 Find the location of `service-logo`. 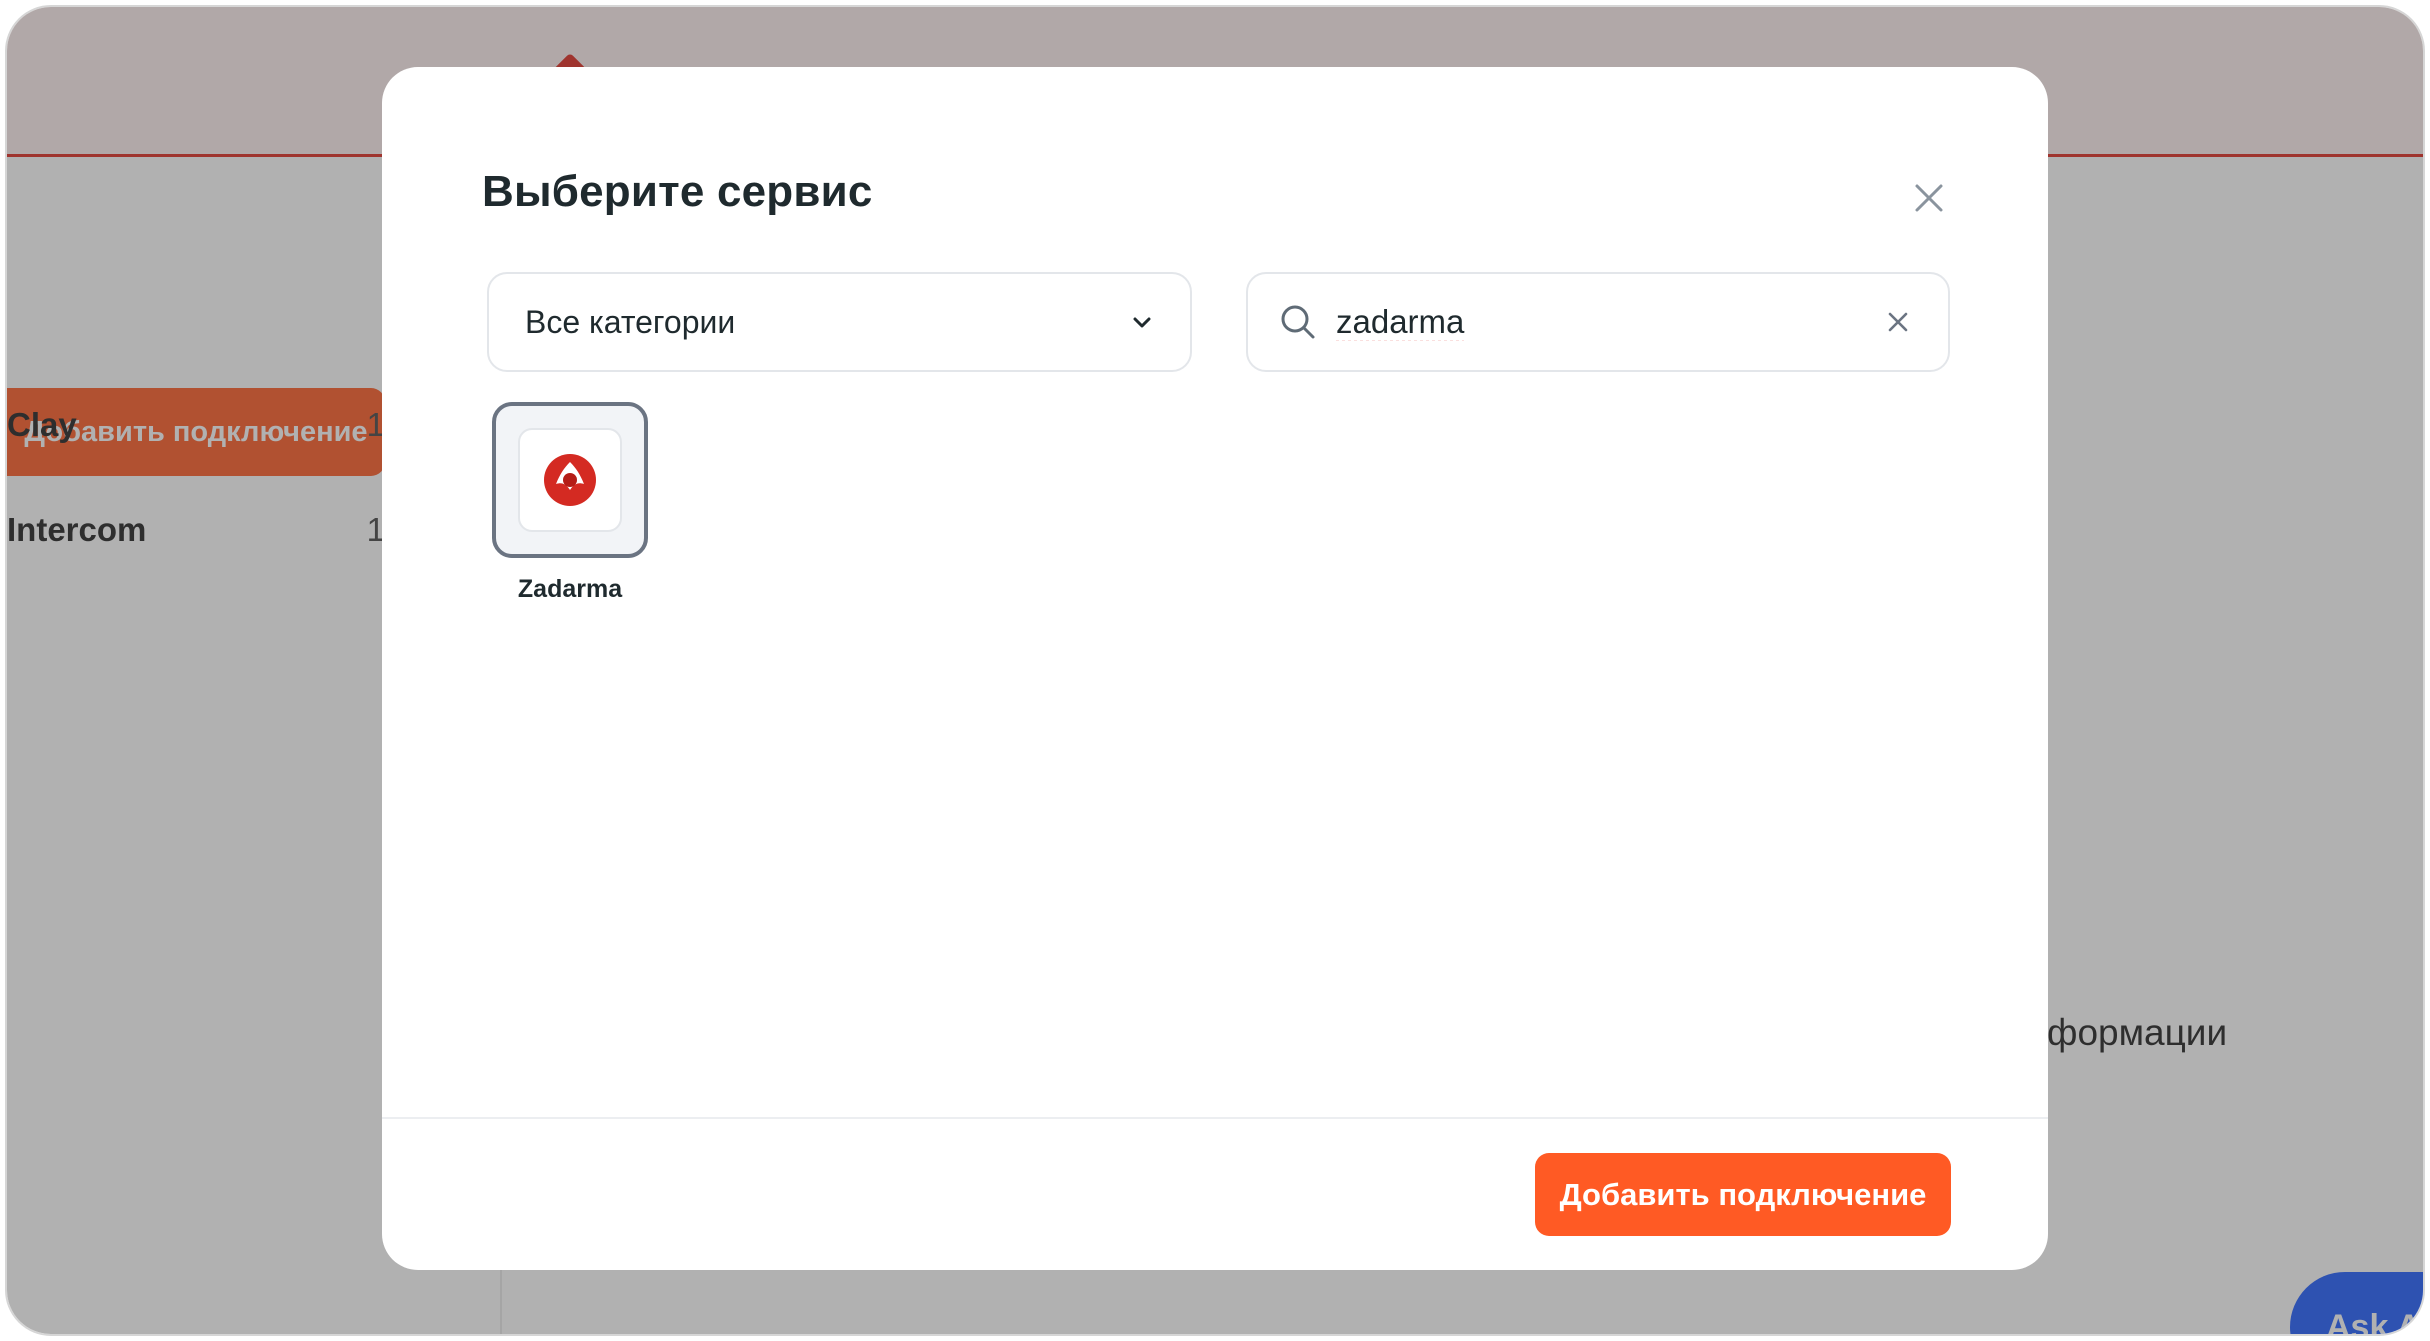

service-logo is located at coordinates (570, 480).